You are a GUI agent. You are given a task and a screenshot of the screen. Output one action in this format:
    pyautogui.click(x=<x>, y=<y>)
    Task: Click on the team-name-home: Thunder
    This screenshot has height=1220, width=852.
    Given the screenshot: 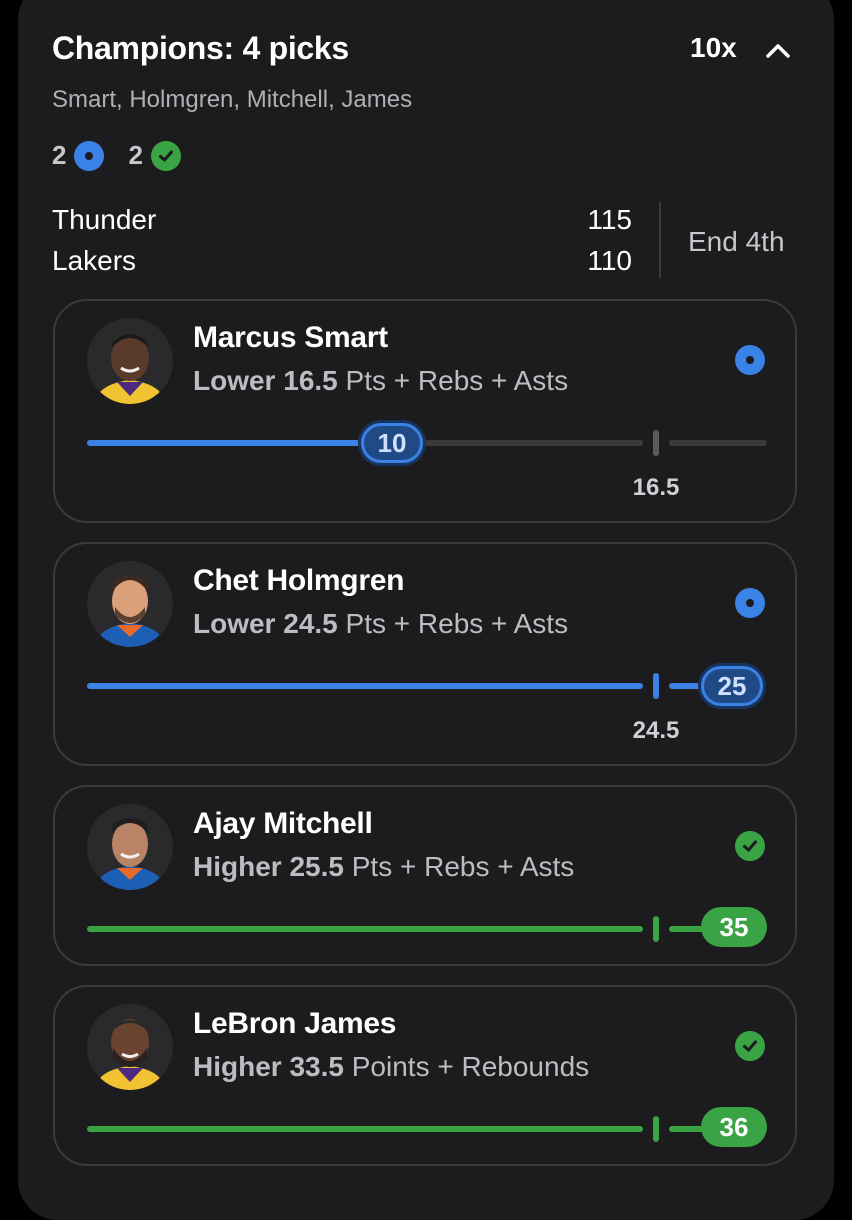 What is the action you would take?
    pyautogui.click(x=104, y=219)
    